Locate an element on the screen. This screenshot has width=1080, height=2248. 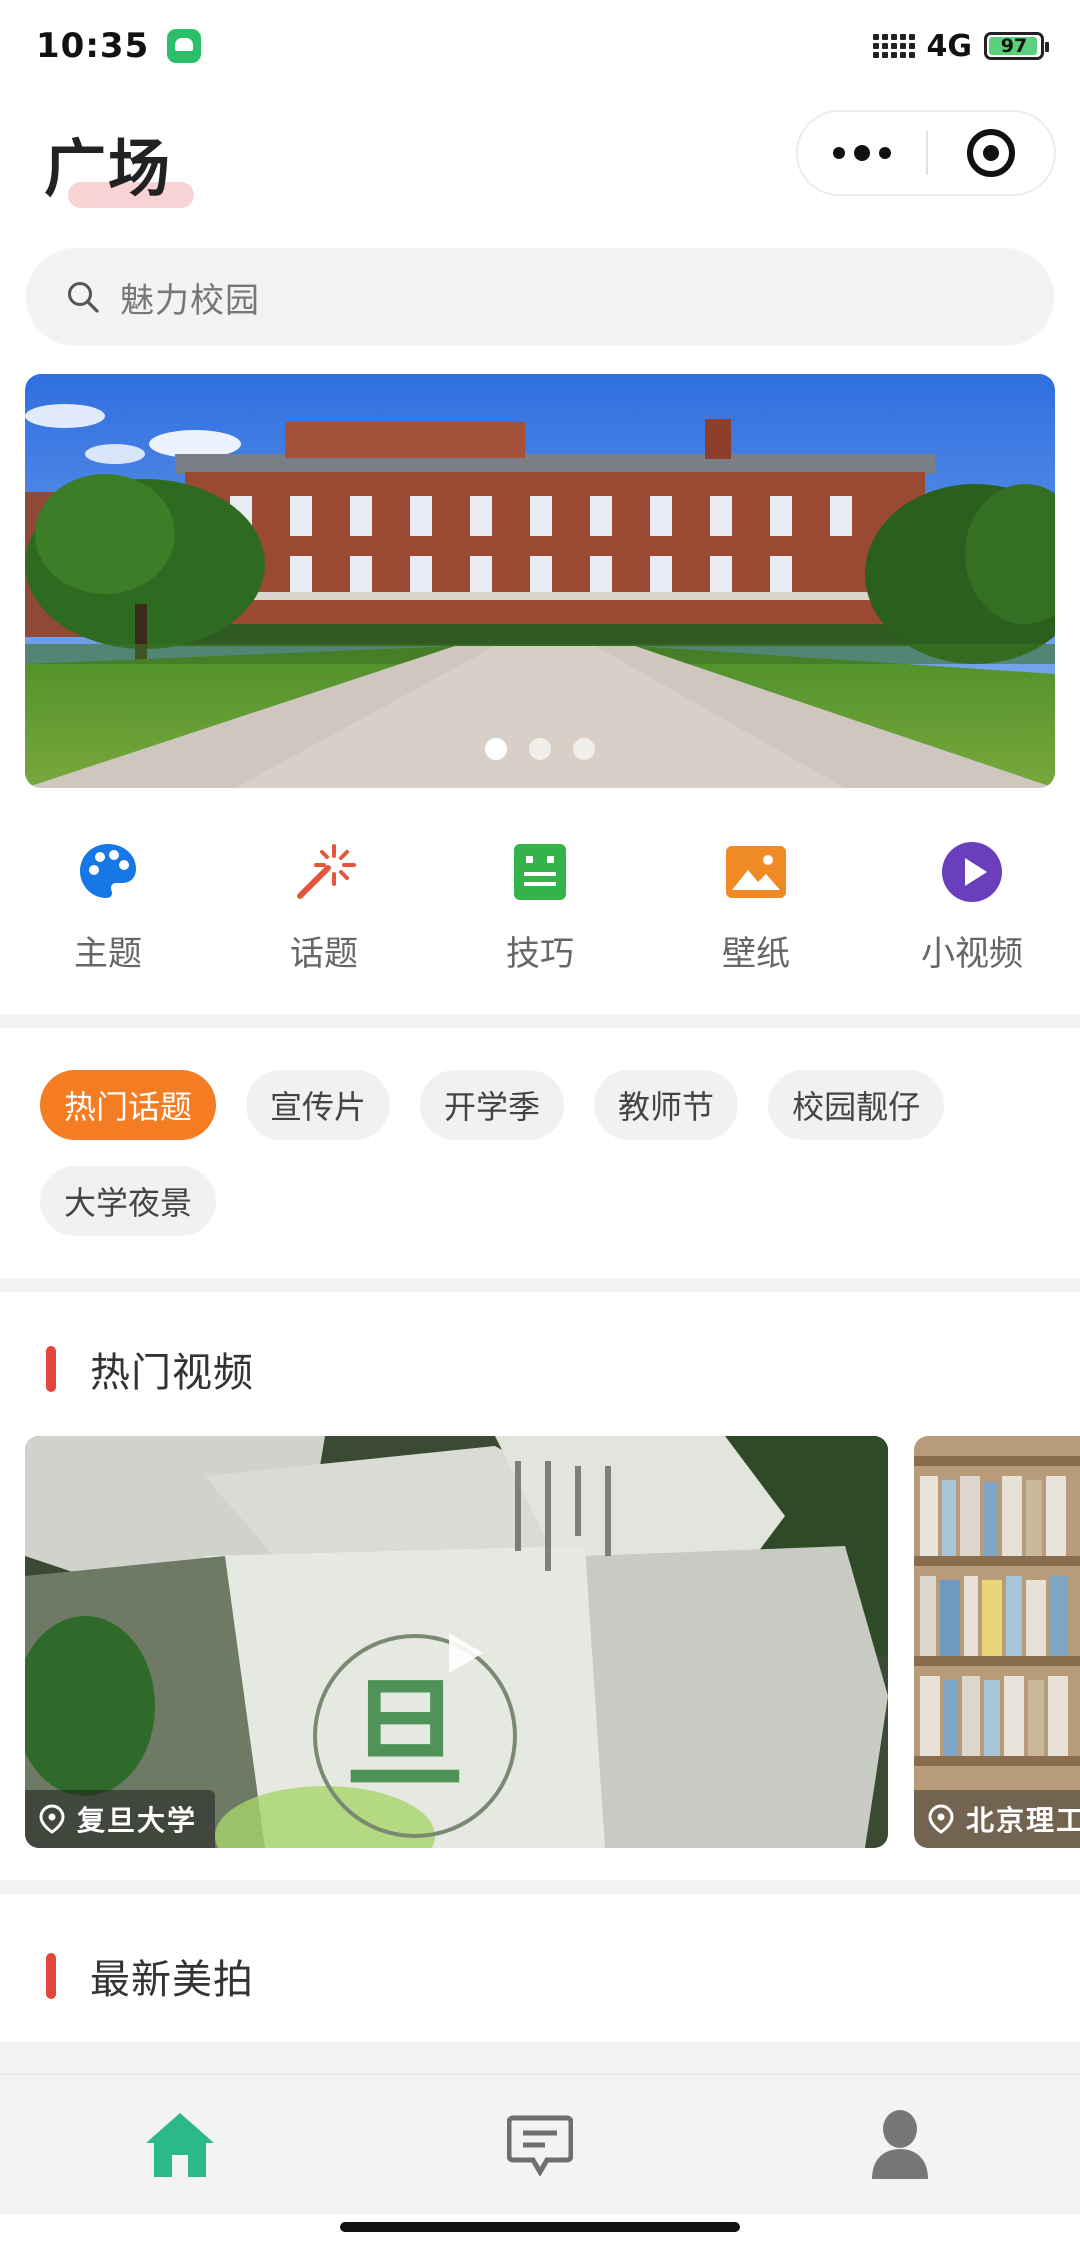
quick-entry-wallpaper: 壁纸 is located at coordinates (756, 915).